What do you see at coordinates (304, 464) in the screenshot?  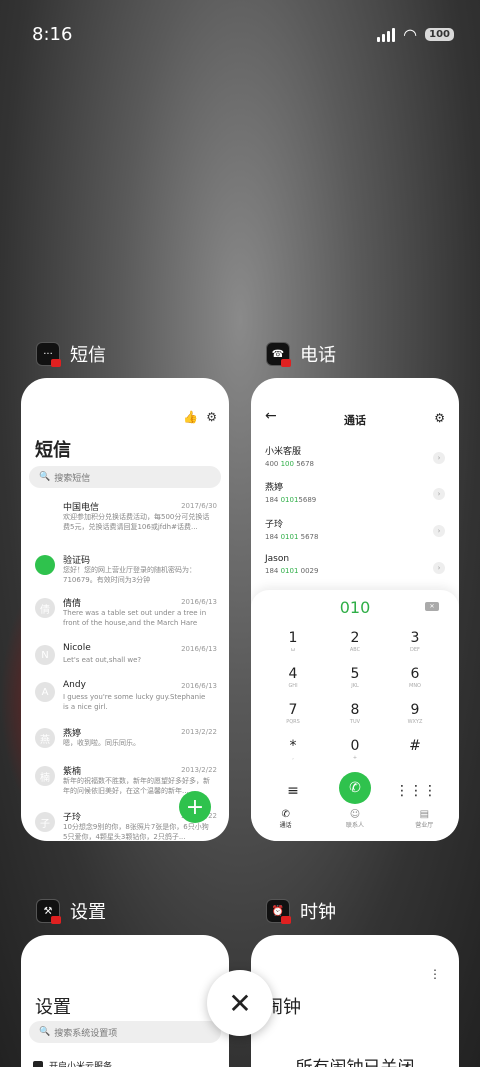 I see `number-part: 5678` at bounding box center [304, 464].